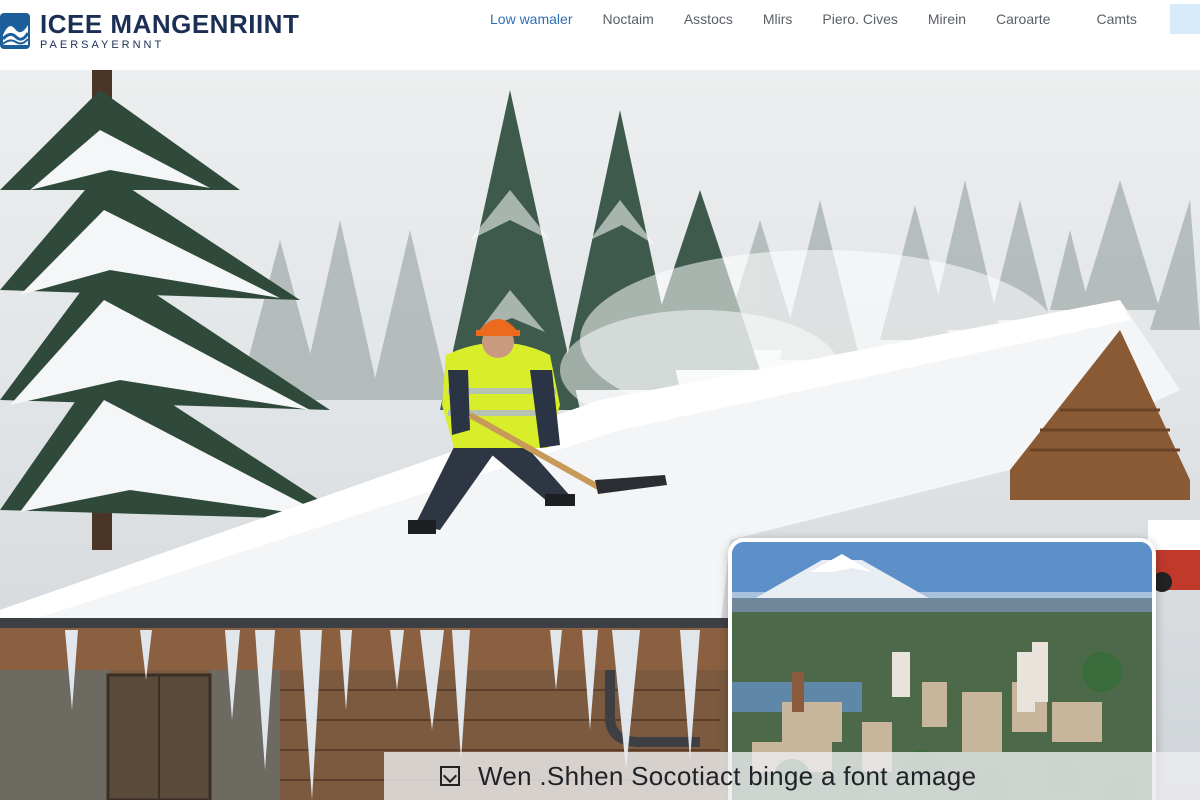 The width and height of the screenshot is (1200, 800). Describe the element at coordinates (1185, 19) in the screenshot. I see `header-cta-button` at that location.